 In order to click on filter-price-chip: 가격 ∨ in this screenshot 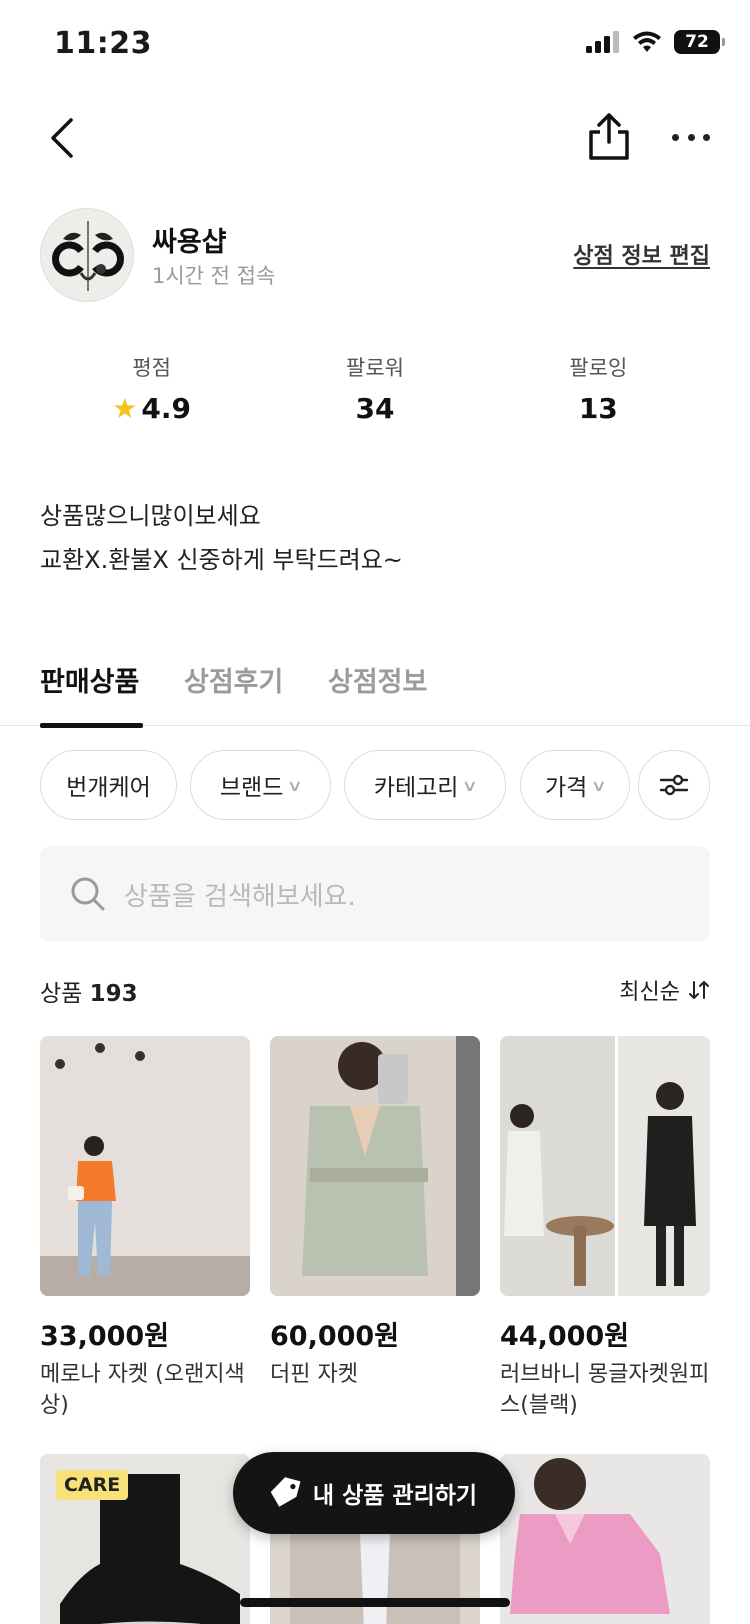, I will do `click(575, 785)`.